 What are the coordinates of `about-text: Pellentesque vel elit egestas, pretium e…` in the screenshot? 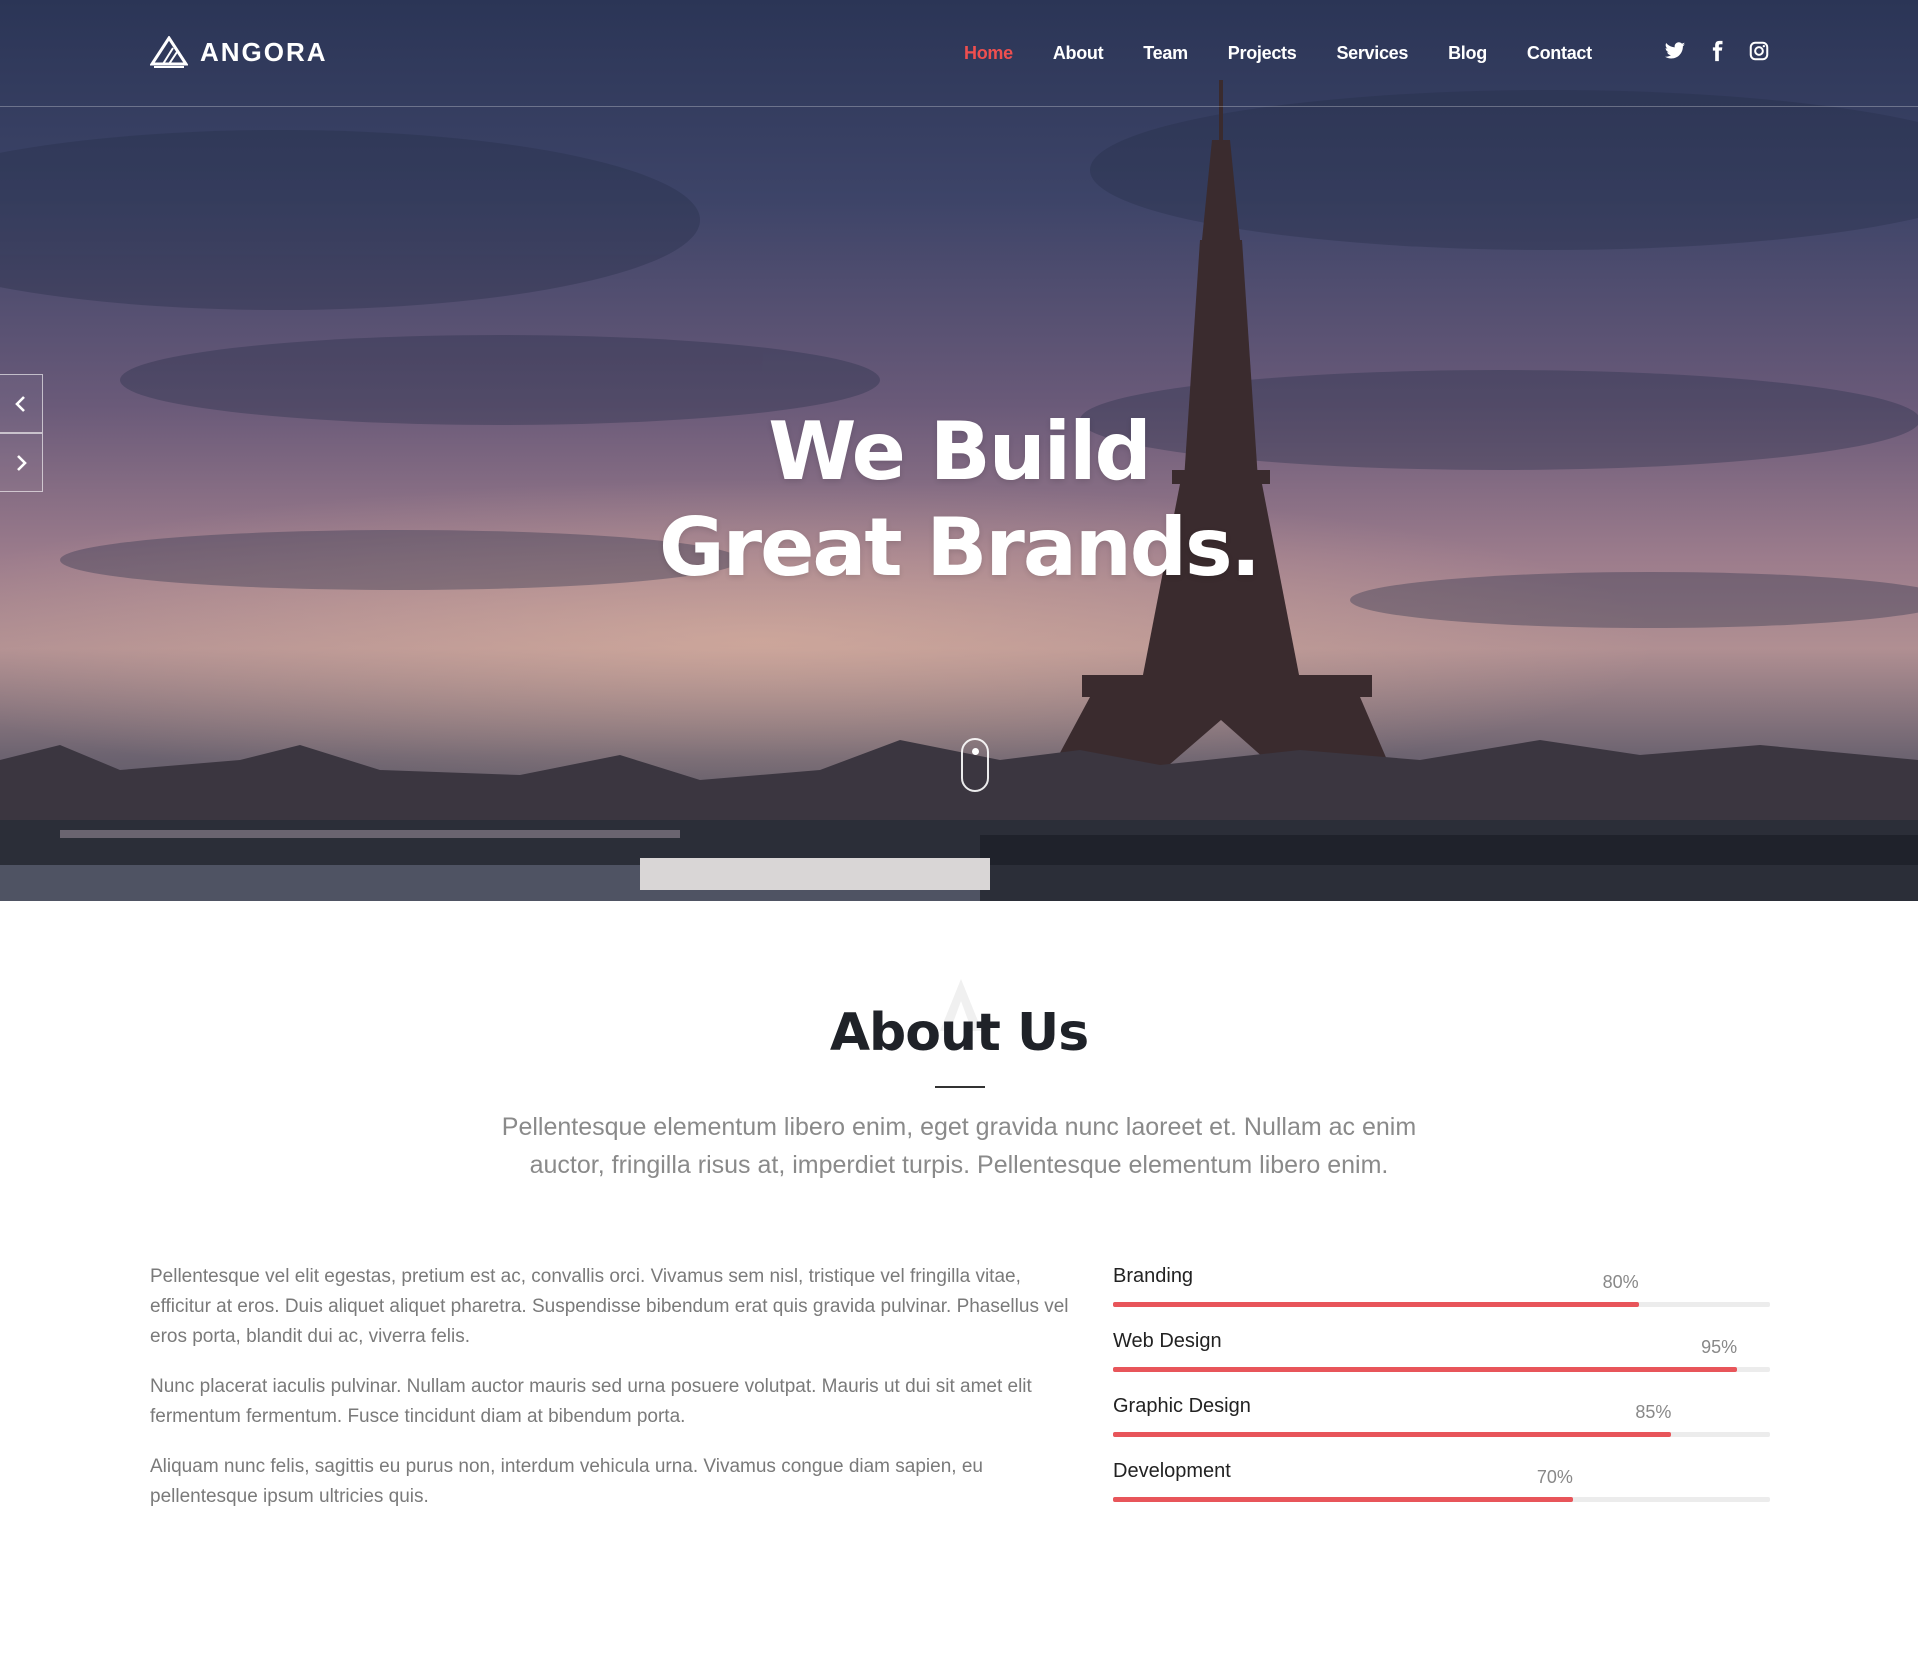 It's located at (617, 1397).